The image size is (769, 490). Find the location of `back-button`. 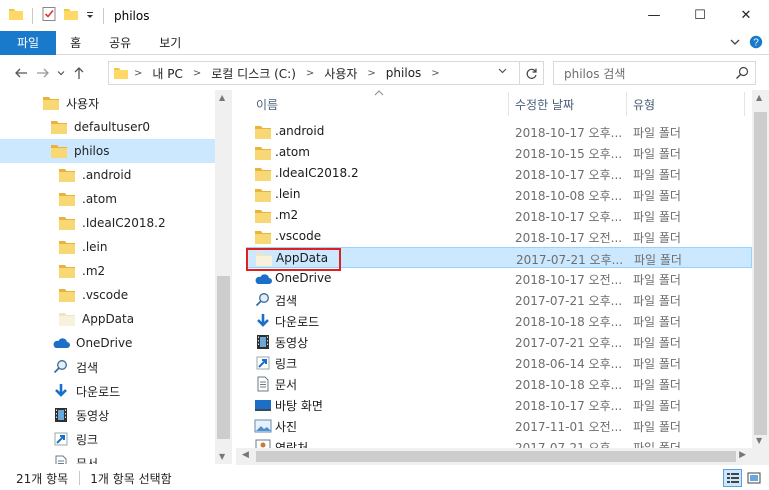

back-button is located at coordinates (21, 73).